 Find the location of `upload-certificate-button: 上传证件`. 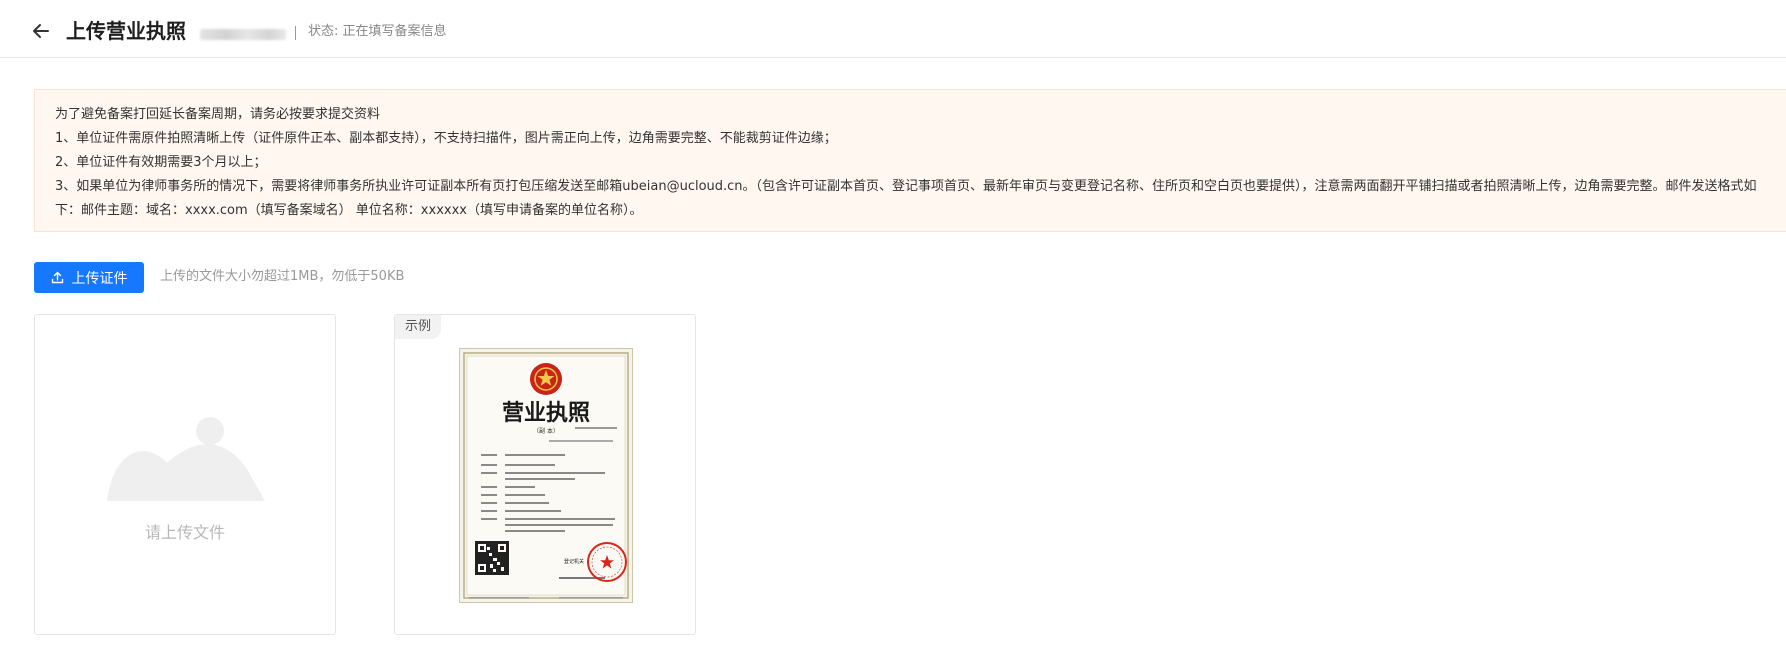

upload-certificate-button: 上传证件 is located at coordinates (89, 277).